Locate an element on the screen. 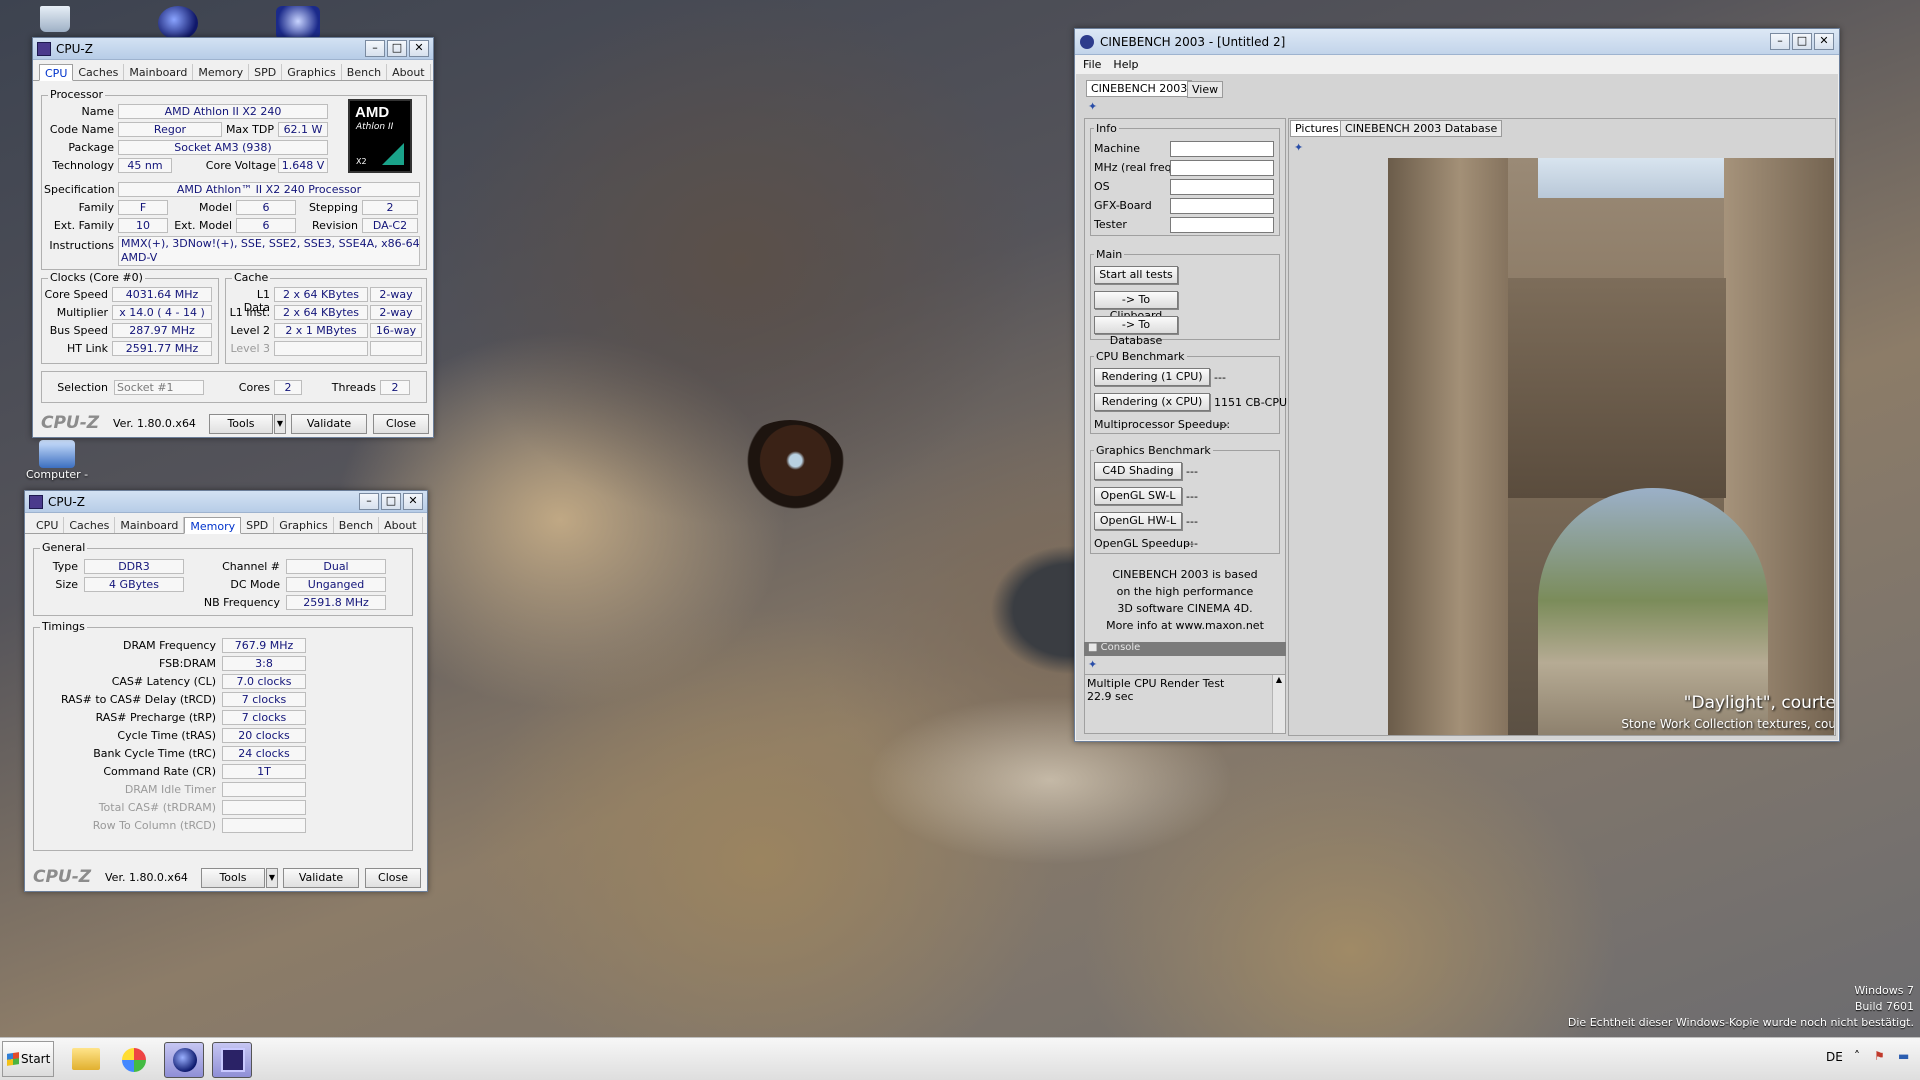 The width and height of the screenshot is (1920, 1080). c4d-shading-button: C4D Shading is located at coordinates (1138, 471).